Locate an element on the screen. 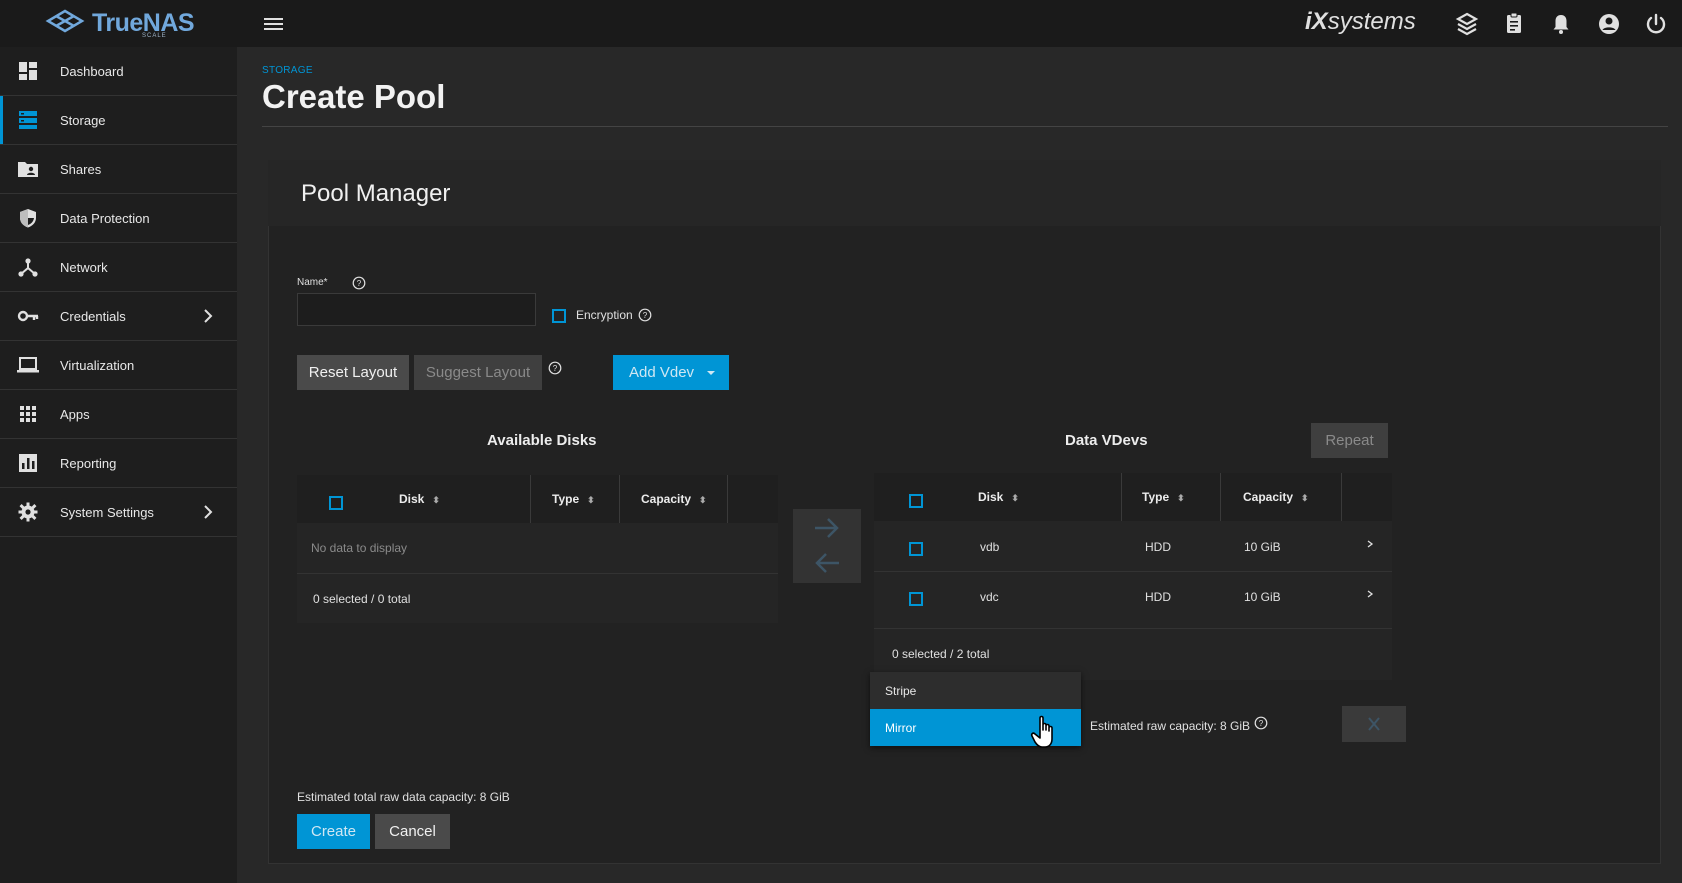 The image size is (1682, 883). encryption-checkbox is located at coordinates (559, 316).